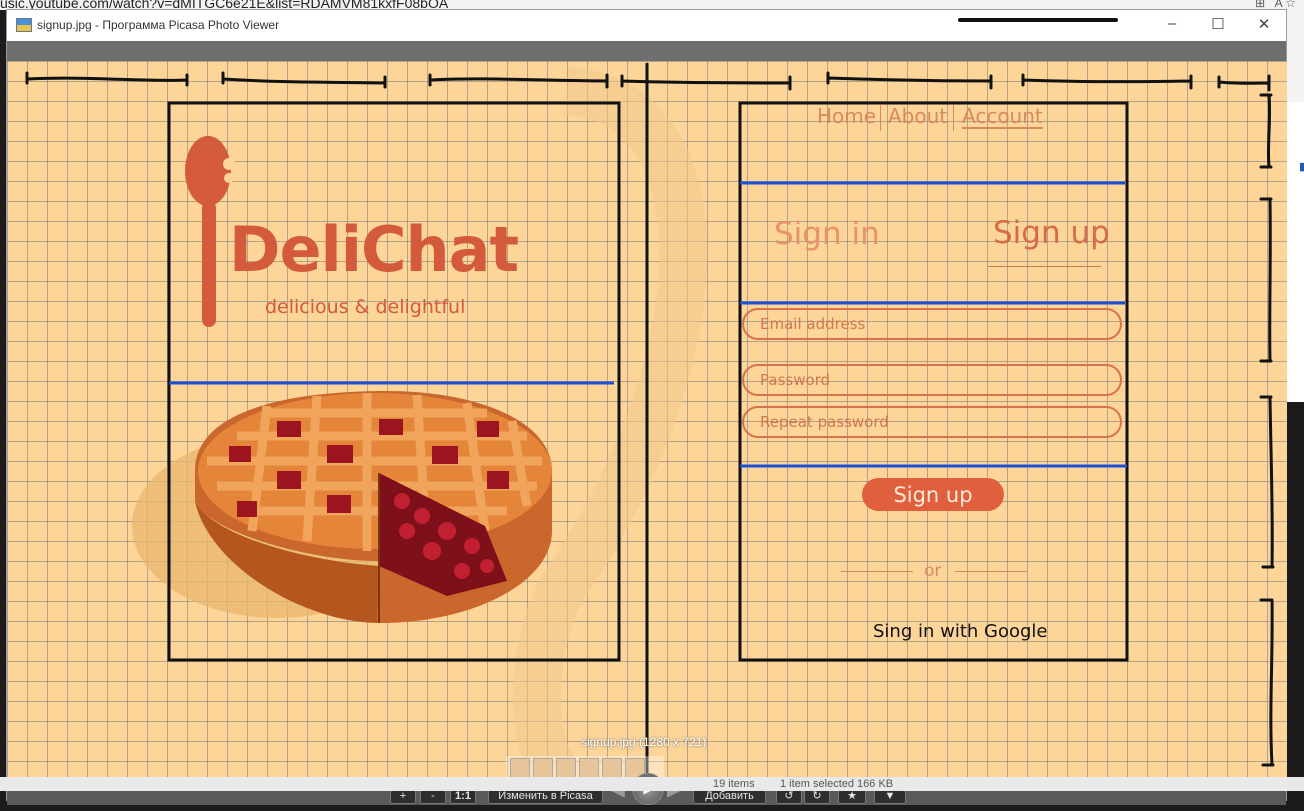 The width and height of the screenshot is (1304, 811). I want to click on status-selection: 1 item selected 166 KB, so click(837, 784).